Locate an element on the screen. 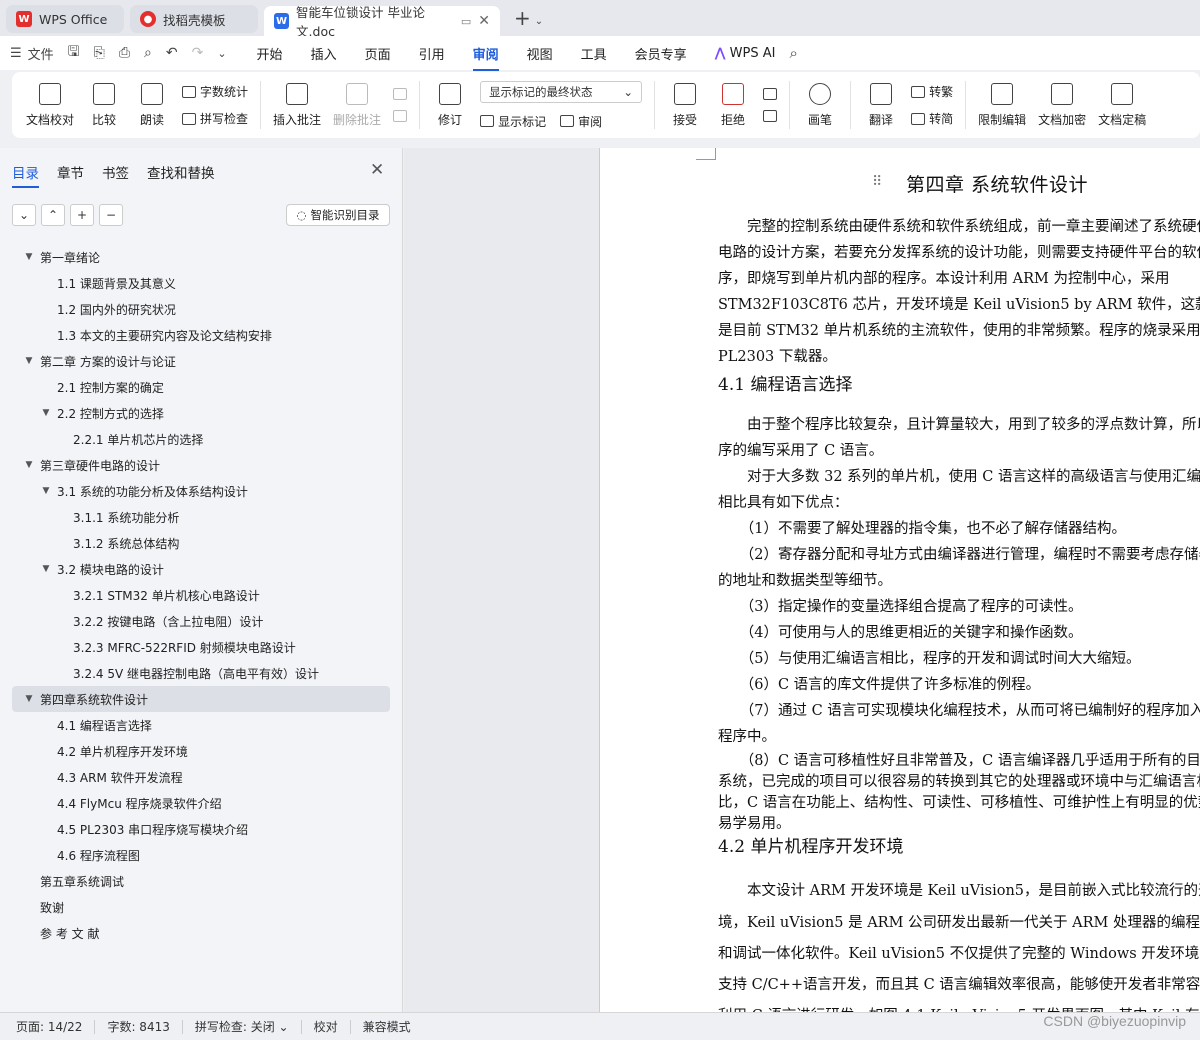 This screenshot has width=1200, height=1040. menu-insert: 插入 is located at coordinates (324, 53).